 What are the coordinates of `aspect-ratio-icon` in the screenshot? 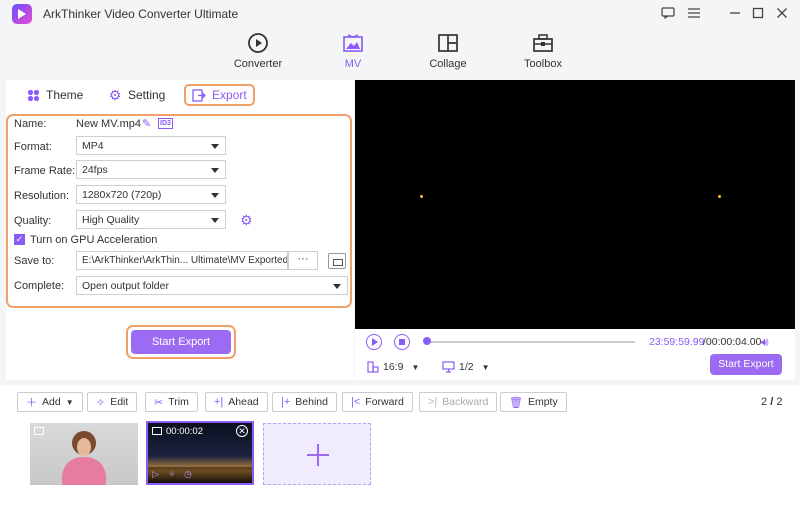 It's located at (373, 367).